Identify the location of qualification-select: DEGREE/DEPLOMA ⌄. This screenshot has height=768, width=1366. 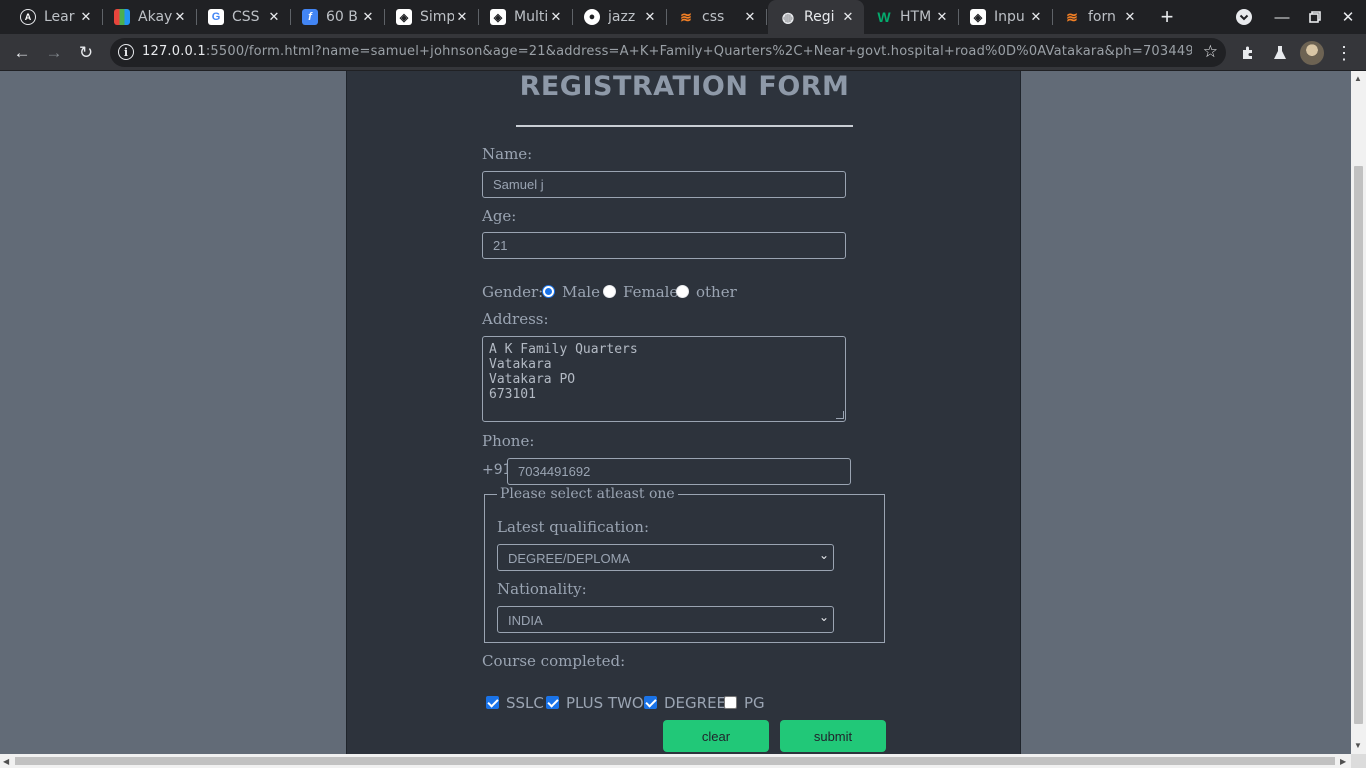
(665, 557).